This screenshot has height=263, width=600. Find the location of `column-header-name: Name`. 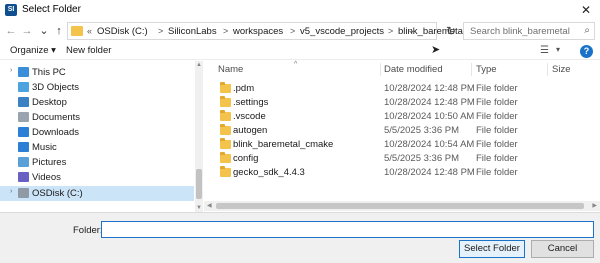

column-header-name: Name is located at coordinates (230, 69).